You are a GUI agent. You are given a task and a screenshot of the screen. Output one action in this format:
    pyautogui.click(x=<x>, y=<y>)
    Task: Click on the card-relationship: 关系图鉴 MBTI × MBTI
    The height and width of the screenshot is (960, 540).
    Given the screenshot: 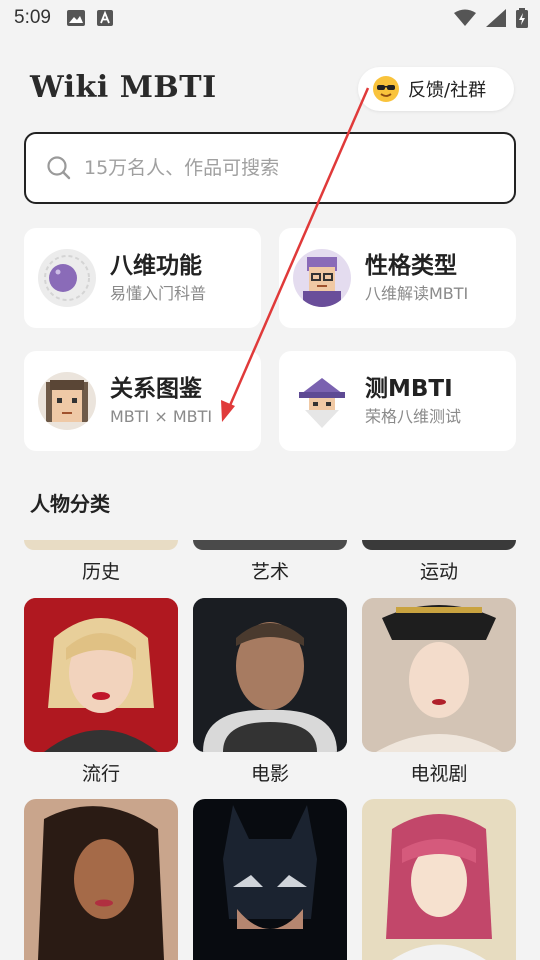 What is the action you would take?
    pyautogui.click(x=142, y=401)
    